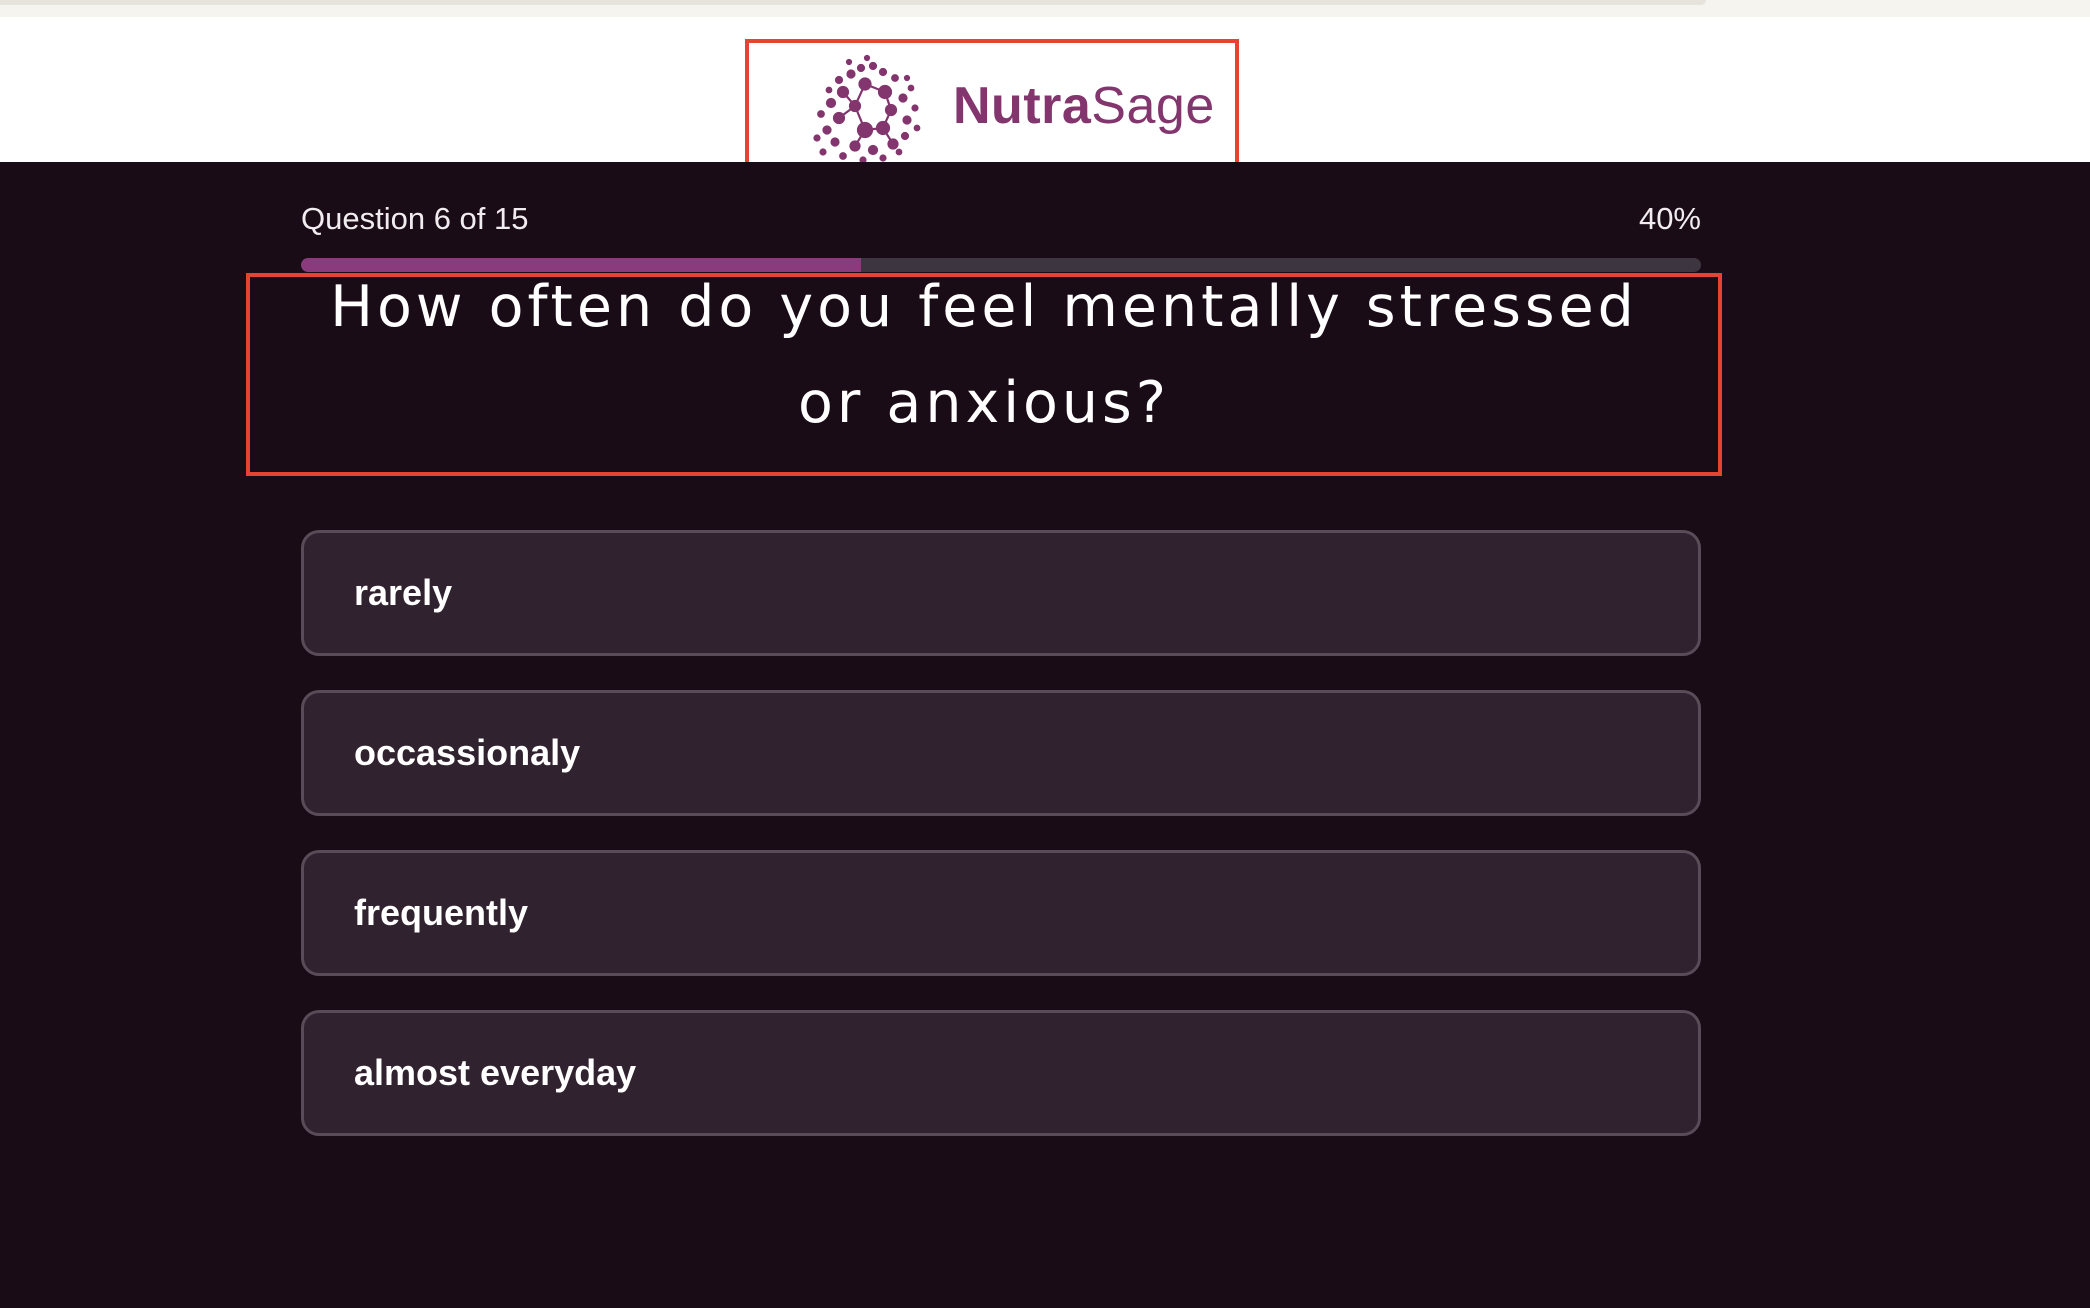 This screenshot has height=1308, width=2090. I want to click on browser-tab-edge, so click(853, 2).